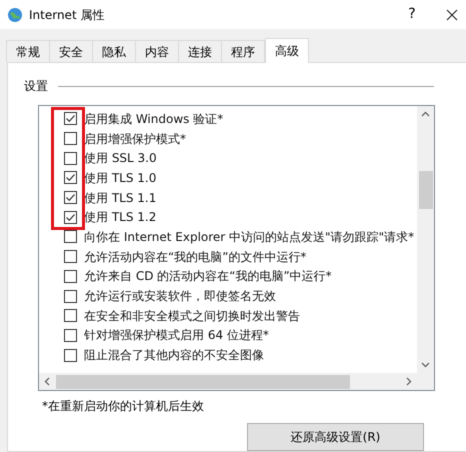  Describe the element at coordinates (195, 257) in the screenshot. I see `option-label: 允许活动内容在“我的电脑”的文件中运行*` at that location.